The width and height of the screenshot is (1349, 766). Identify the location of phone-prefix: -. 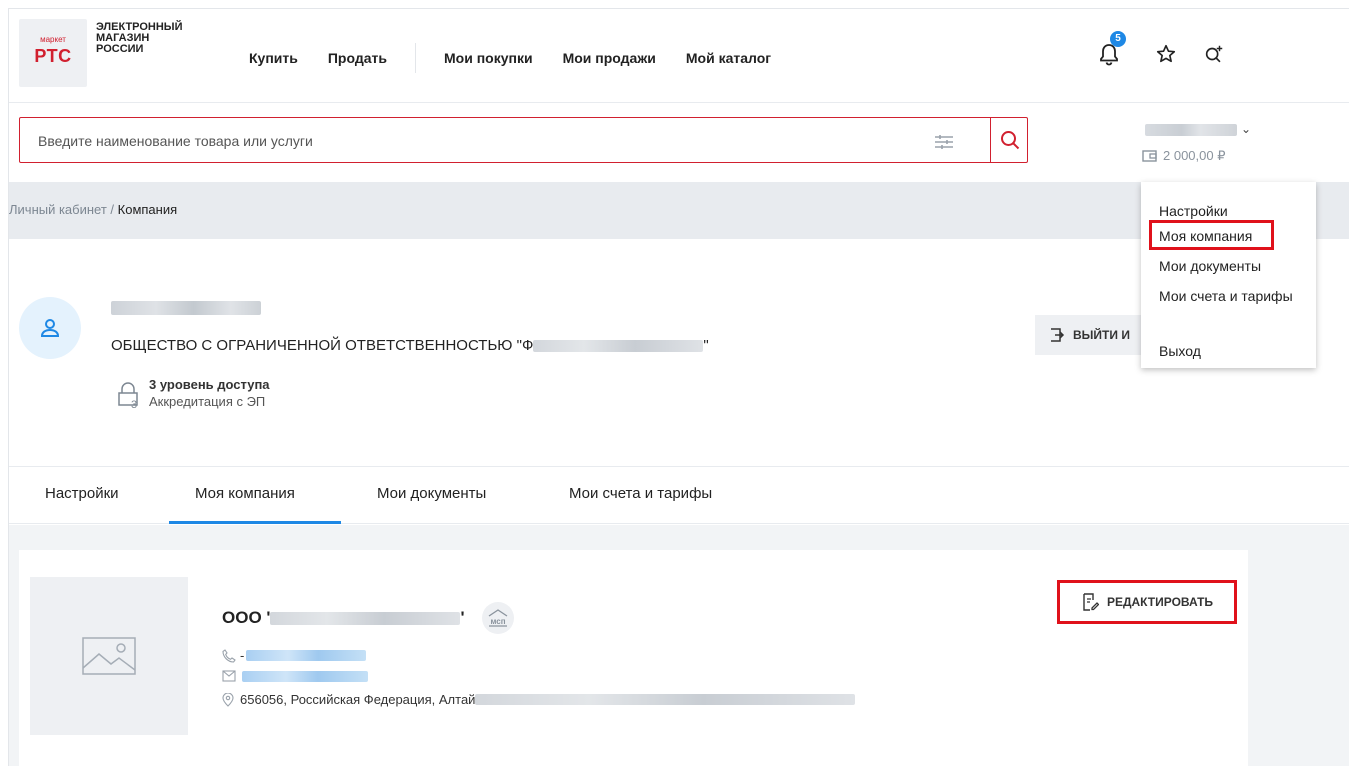
(242, 655).